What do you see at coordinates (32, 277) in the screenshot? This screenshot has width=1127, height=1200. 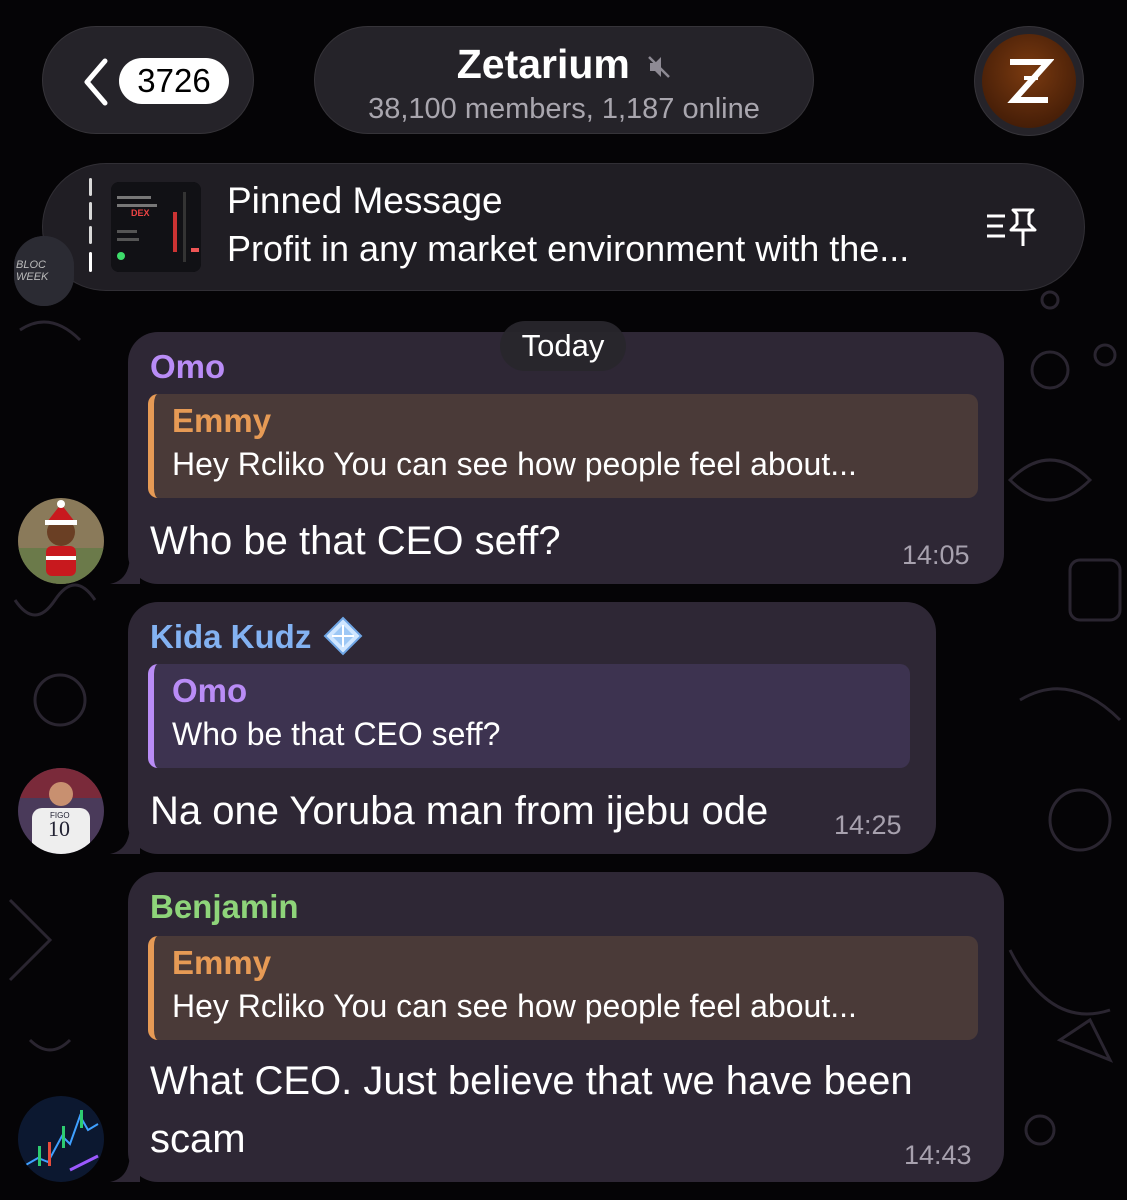 I see `svg-text: WEEK` at bounding box center [32, 277].